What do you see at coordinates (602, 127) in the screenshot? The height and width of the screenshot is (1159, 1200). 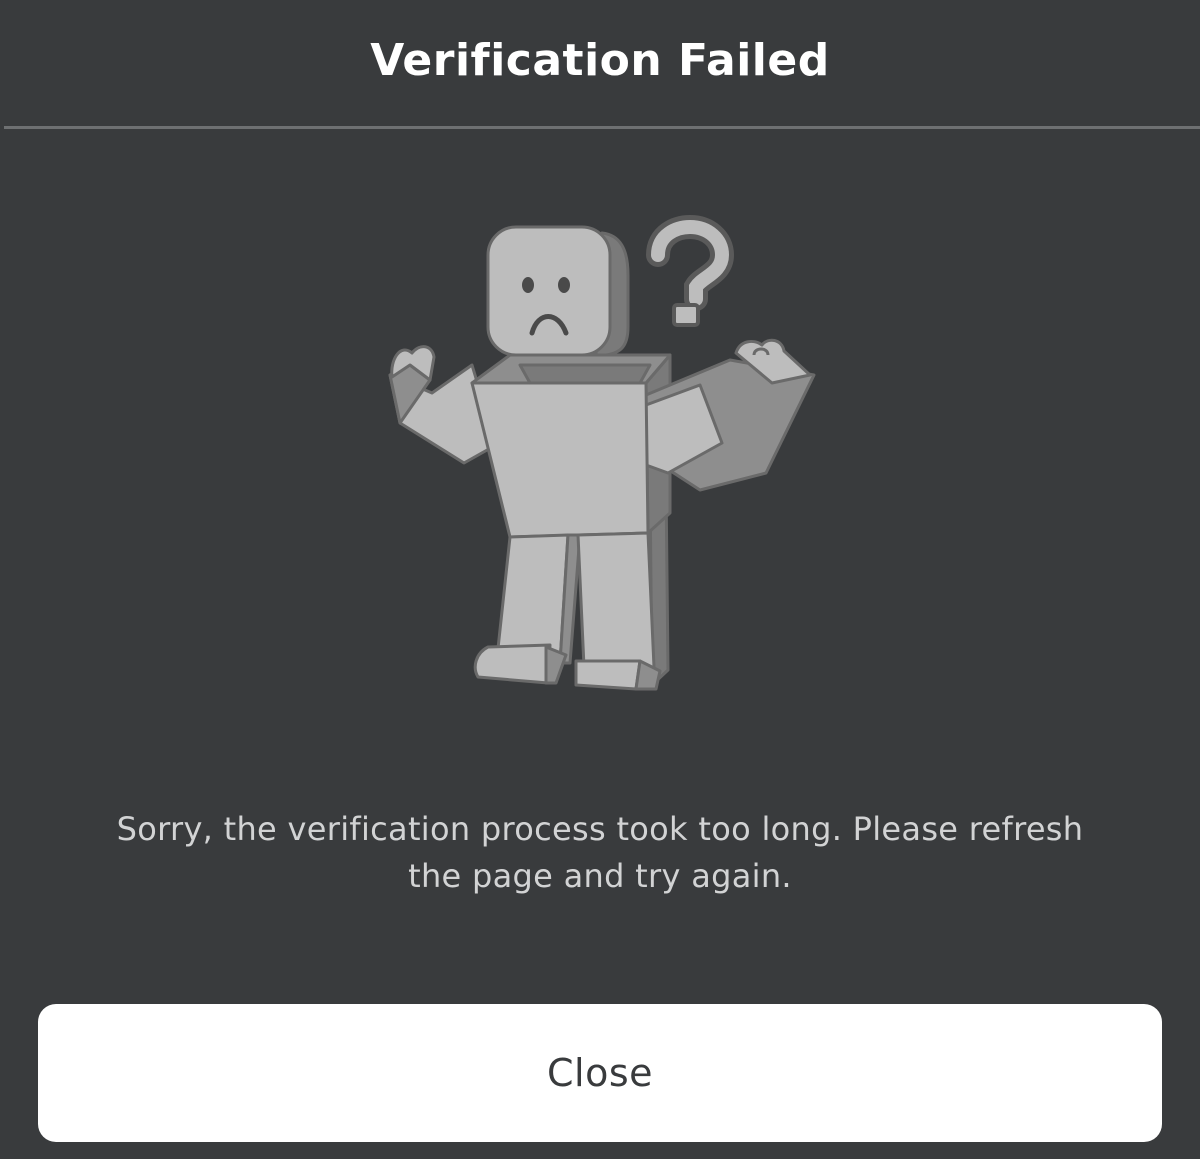 I see `header-divider` at bounding box center [602, 127].